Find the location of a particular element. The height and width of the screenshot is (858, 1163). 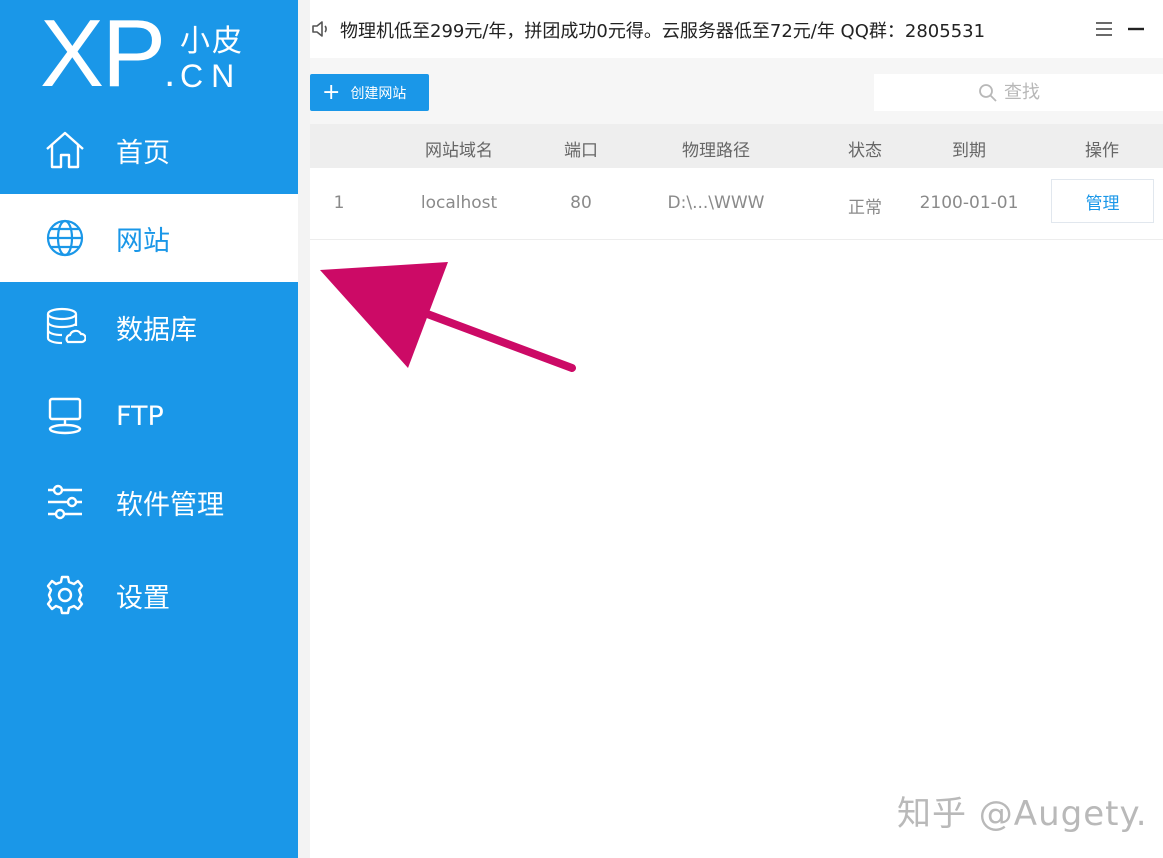

sidebar-item-label: 数据库 is located at coordinates (156, 330).